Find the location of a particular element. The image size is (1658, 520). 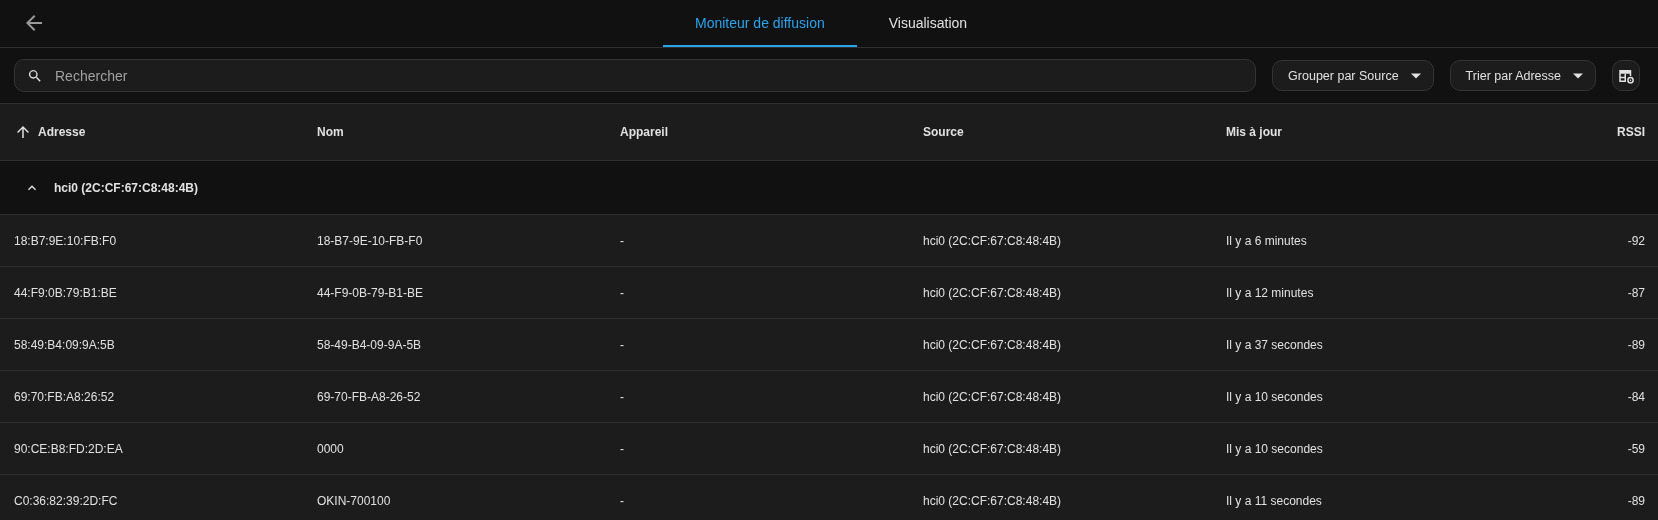

tab: Visualisation is located at coordinates (928, 23).